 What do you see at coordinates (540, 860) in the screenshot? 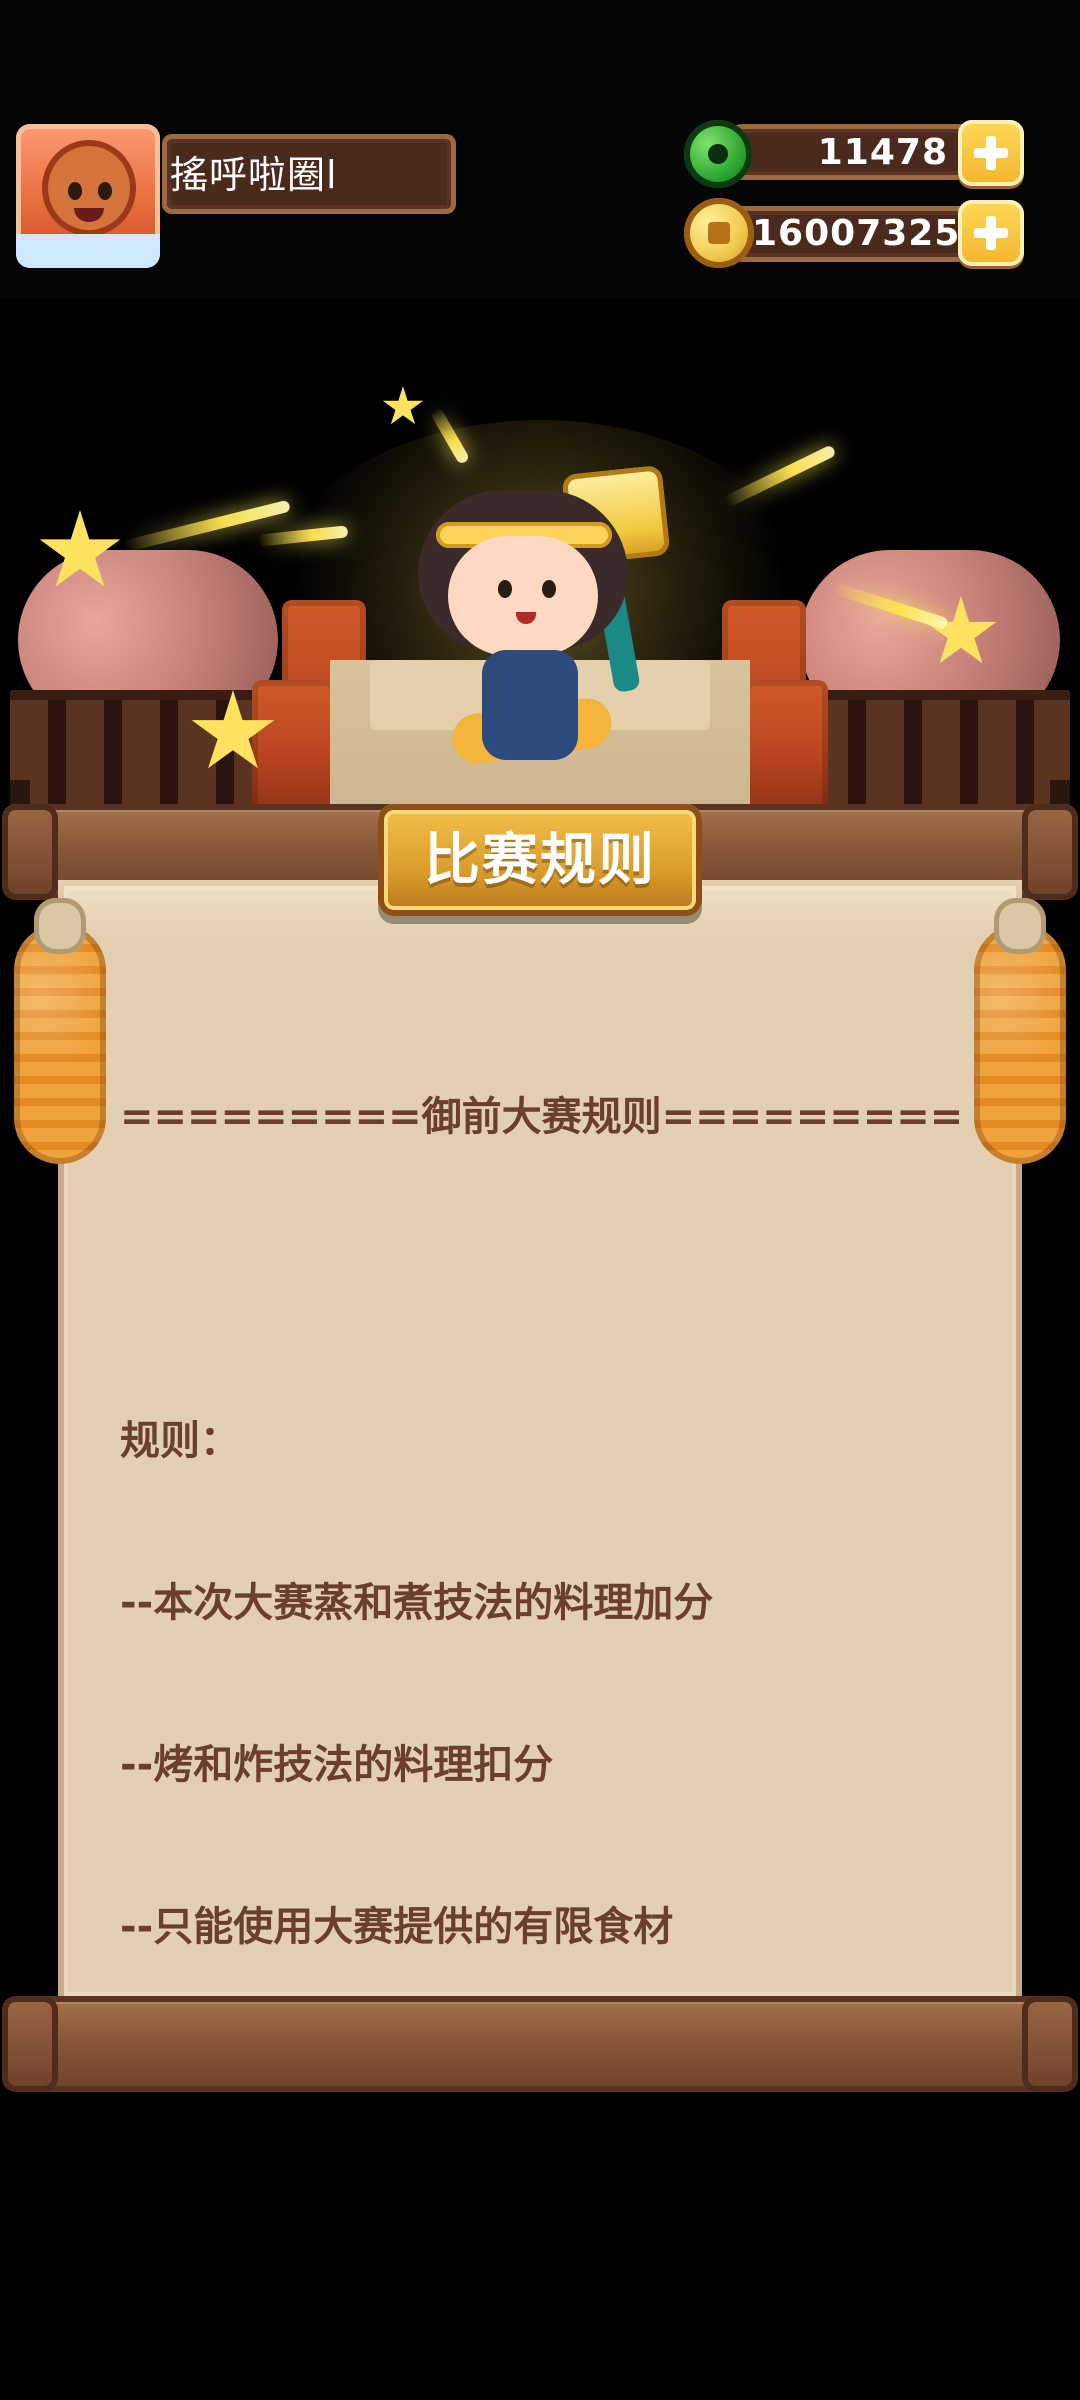
I see `rules-title: 比赛规则` at bounding box center [540, 860].